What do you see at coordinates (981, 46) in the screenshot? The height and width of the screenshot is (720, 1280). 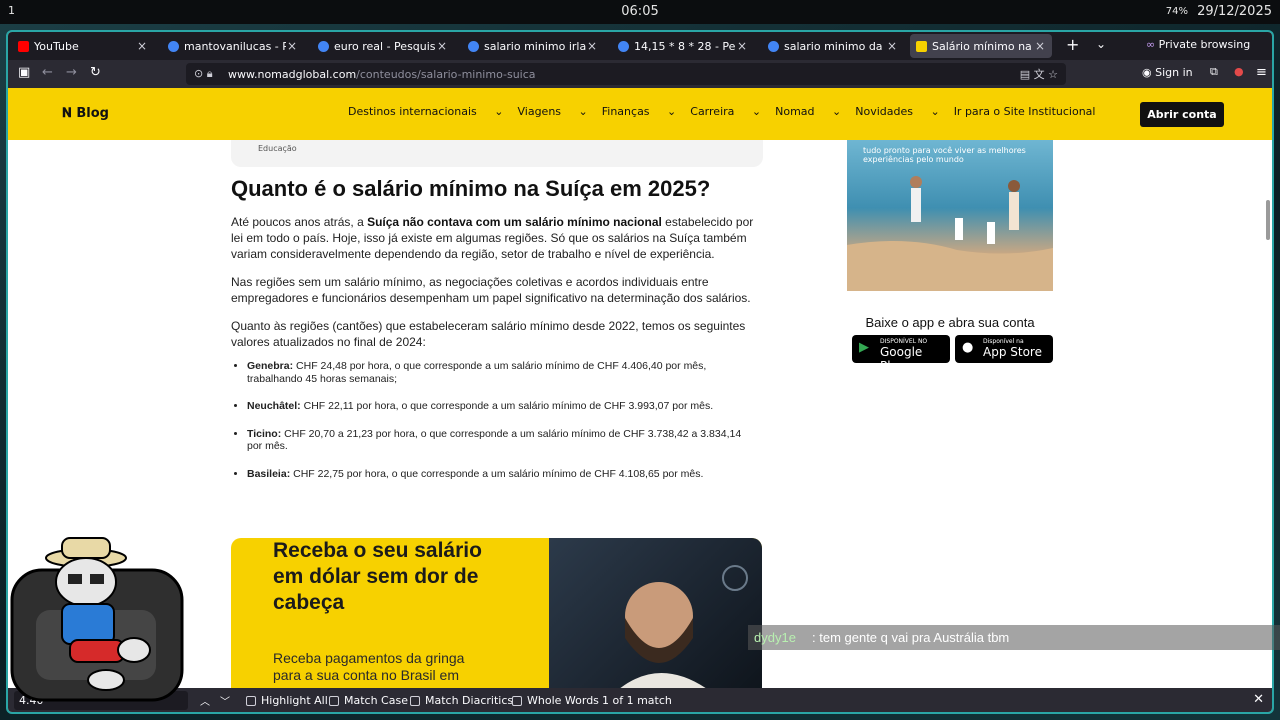 I see `tab-active-nomad: Salário mínimo na Suíça ×` at bounding box center [981, 46].